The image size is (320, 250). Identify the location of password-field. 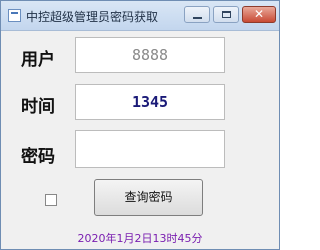
(150, 149).